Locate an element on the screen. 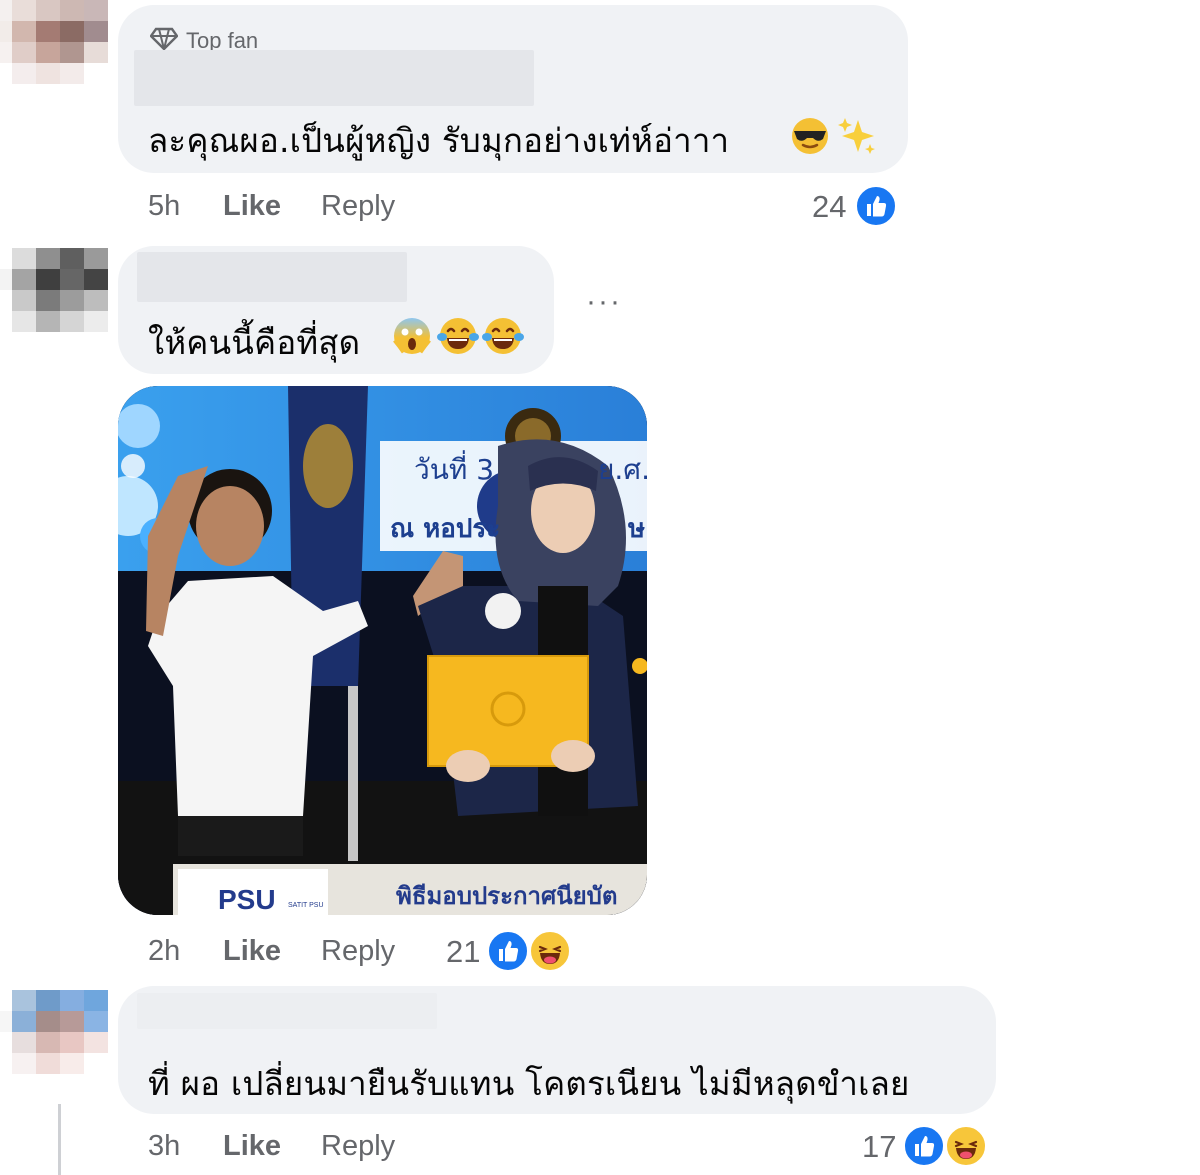 This screenshot has width=1200, height=1175. reaction-count: 24 is located at coordinates (829, 207).